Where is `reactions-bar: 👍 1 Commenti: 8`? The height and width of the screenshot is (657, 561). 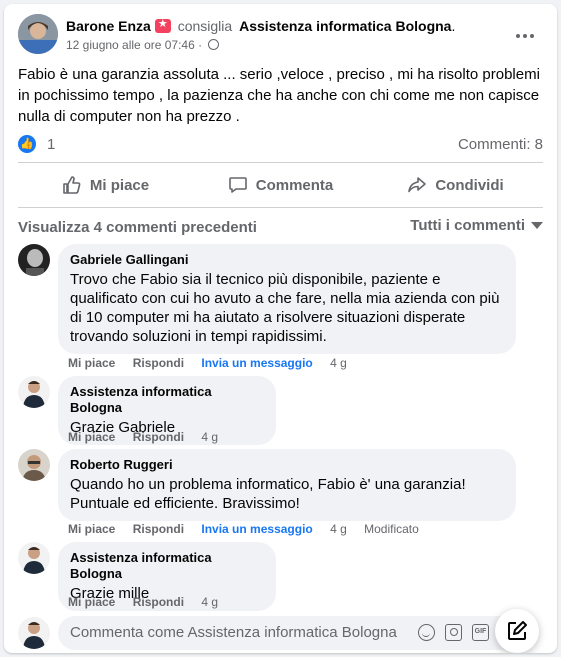 reactions-bar: 👍 1 Commenti: 8 is located at coordinates (280, 144).